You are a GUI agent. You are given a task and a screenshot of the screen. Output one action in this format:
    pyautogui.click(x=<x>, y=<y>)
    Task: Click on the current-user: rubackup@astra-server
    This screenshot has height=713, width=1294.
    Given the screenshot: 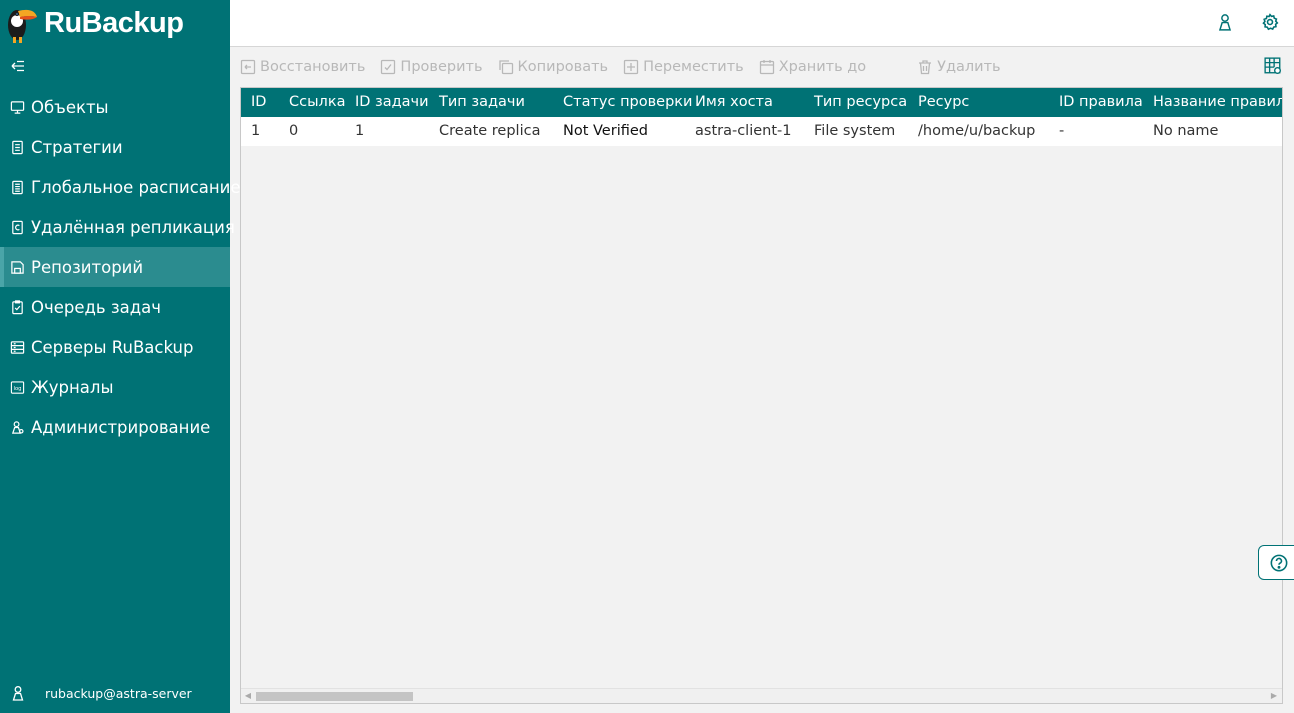 What is the action you would take?
    pyautogui.click(x=101, y=693)
    